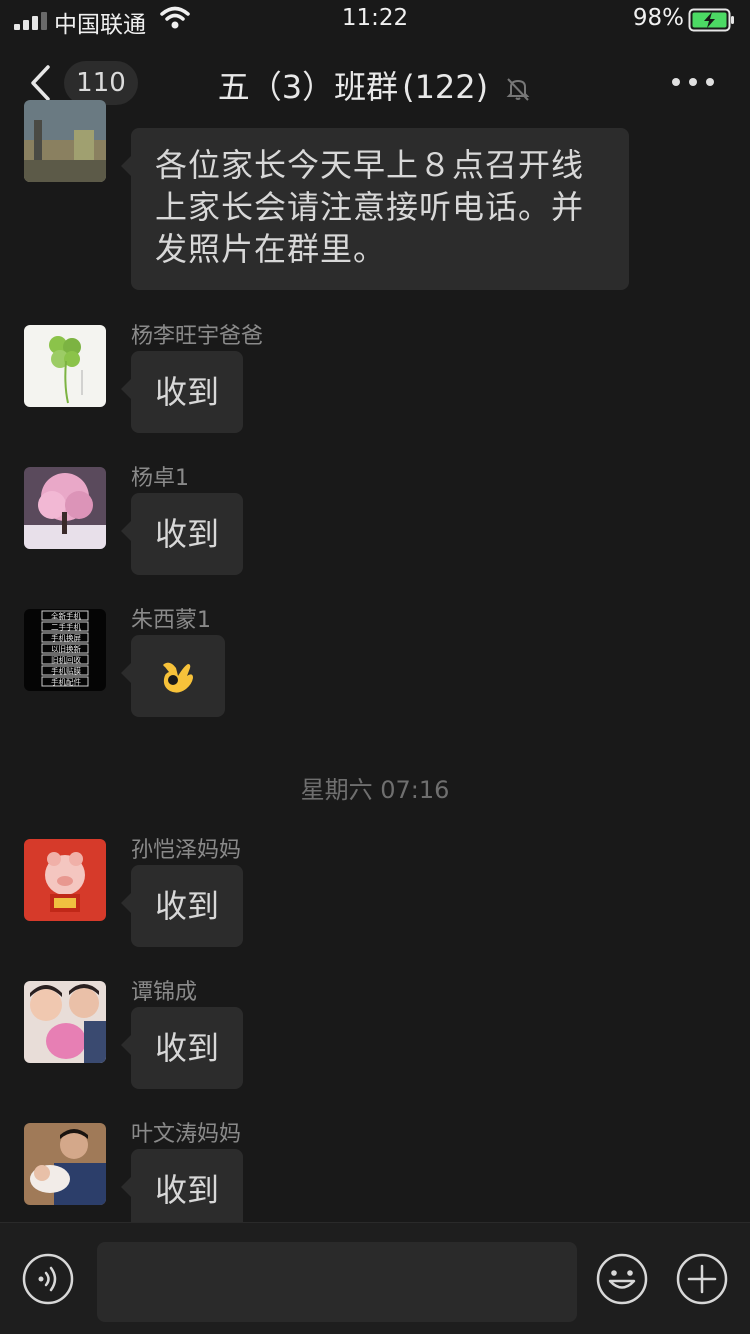 This screenshot has height=1334, width=750. I want to click on message-bubble: 👌, so click(173, 676).